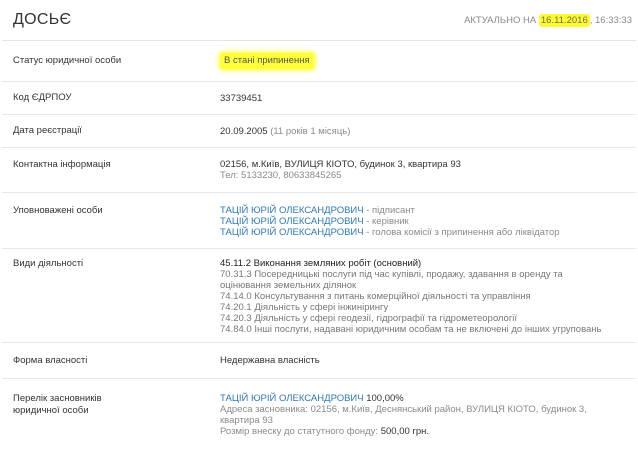  I want to click on edrpou-value: 33739451, so click(241, 98).